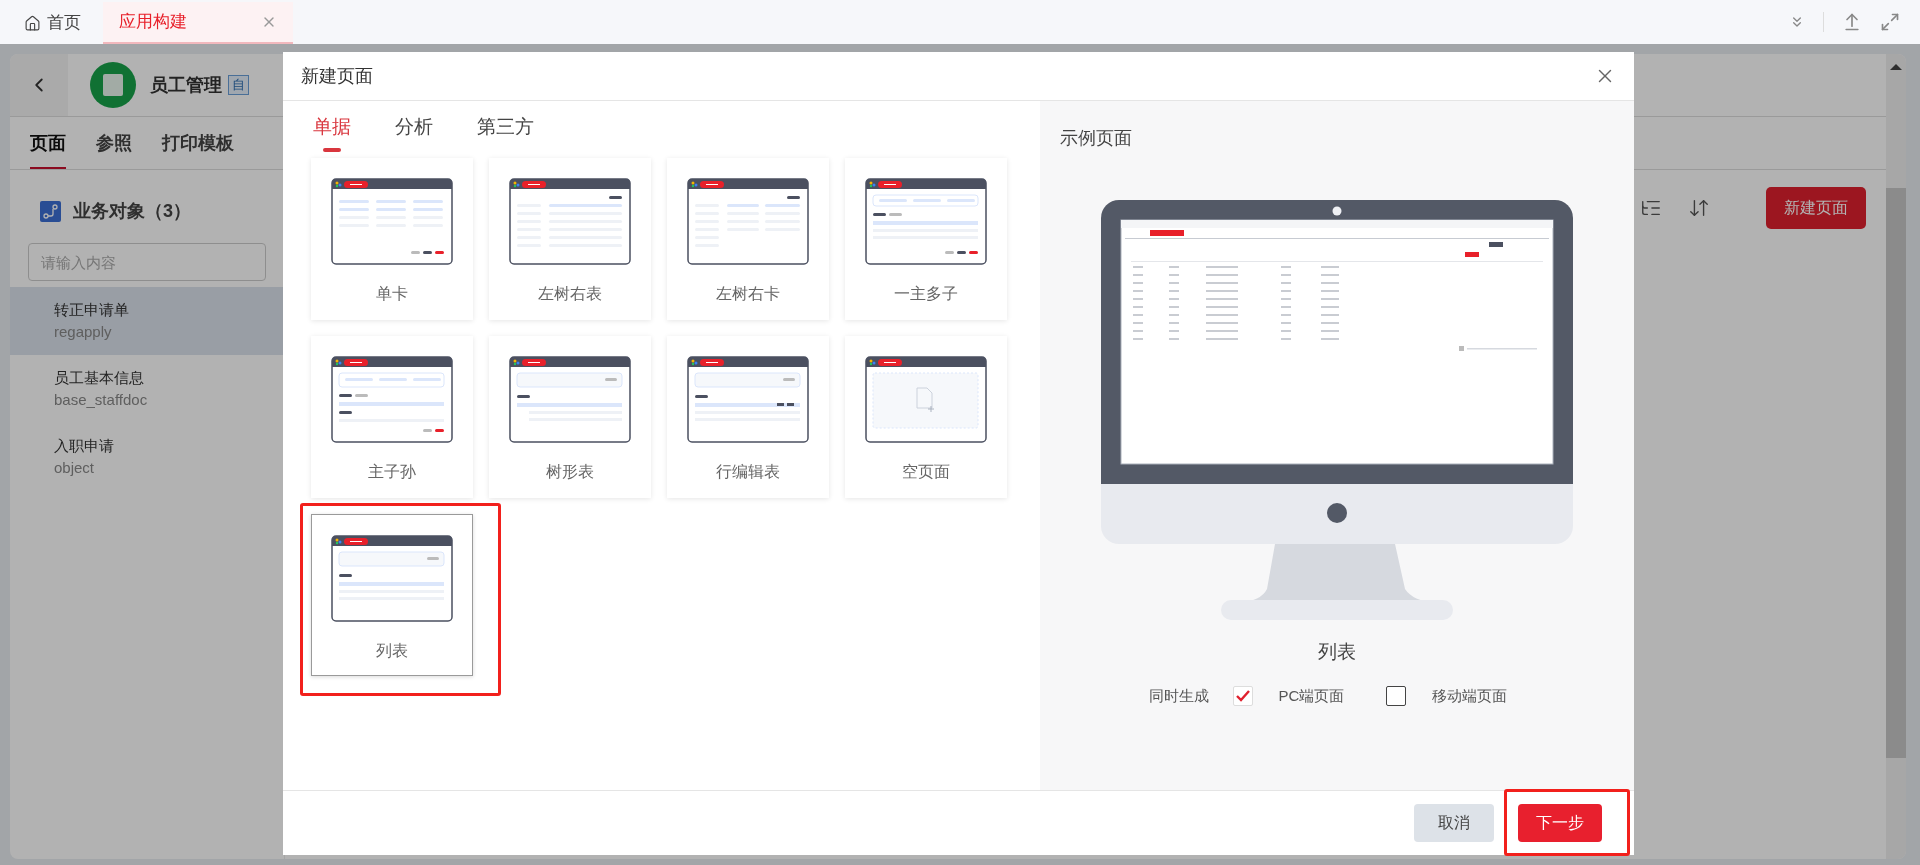 The width and height of the screenshot is (1920, 865). Describe the element at coordinates (147, 457) in the screenshot. I see `object-item: 入职申请 object` at that location.